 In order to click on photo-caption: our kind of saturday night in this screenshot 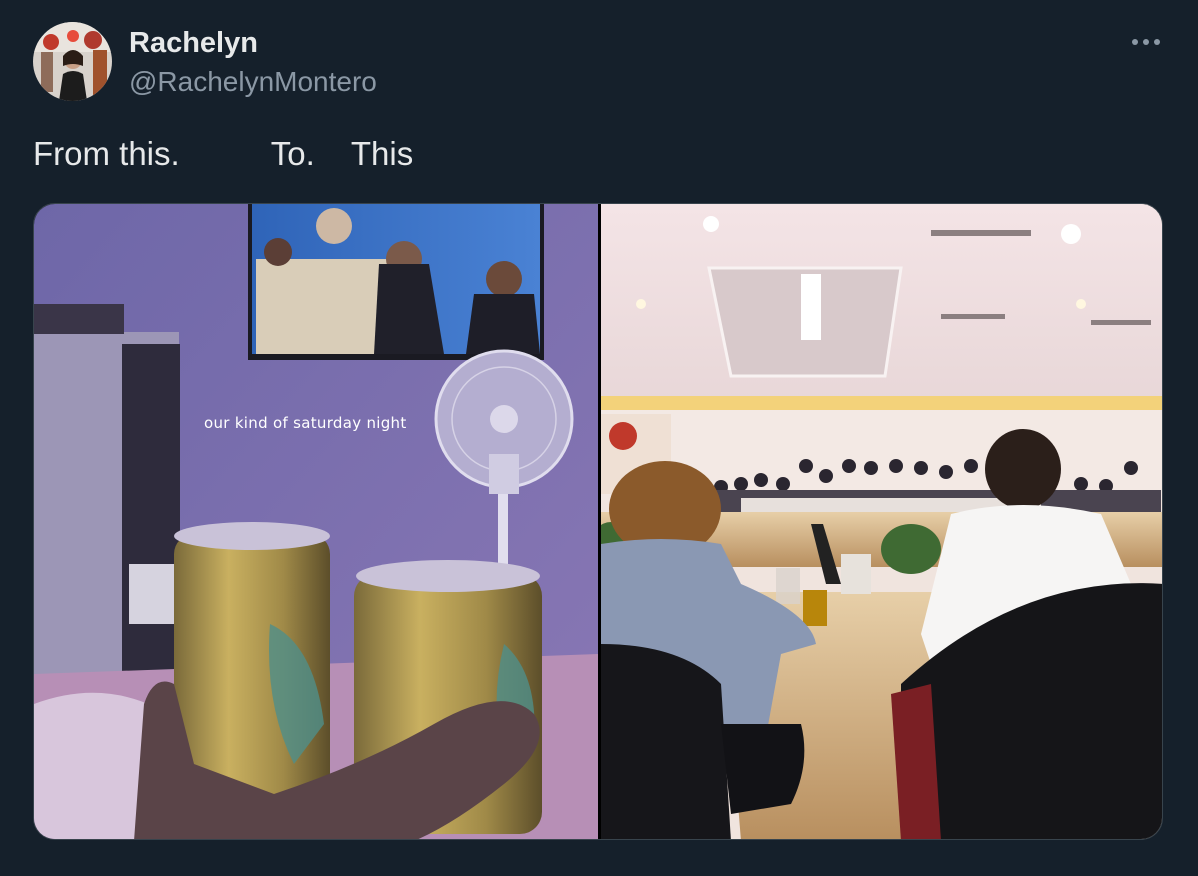, I will do `click(305, 423)`.